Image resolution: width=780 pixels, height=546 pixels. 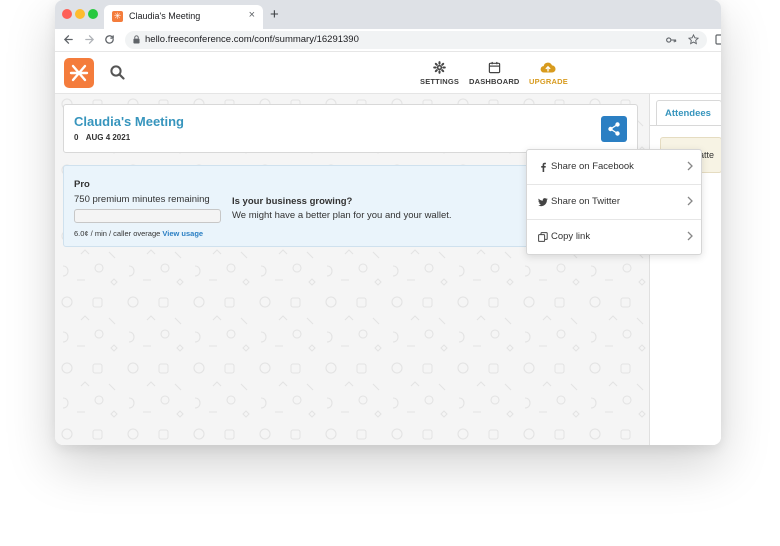 I want to click on share-icon, so click(x=614, y=129).